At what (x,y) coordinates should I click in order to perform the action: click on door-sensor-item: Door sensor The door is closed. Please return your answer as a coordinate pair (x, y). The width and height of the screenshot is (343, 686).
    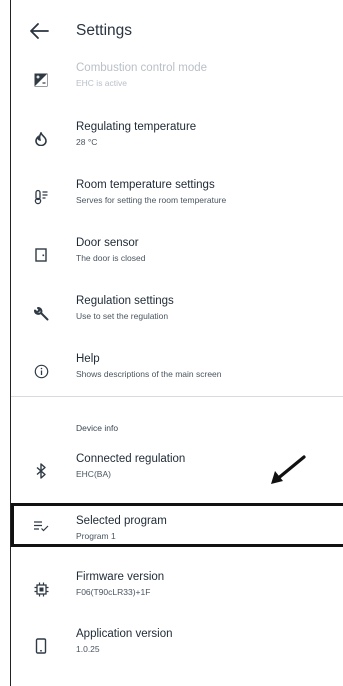
    Looking at the image, I should click on (177, 255).